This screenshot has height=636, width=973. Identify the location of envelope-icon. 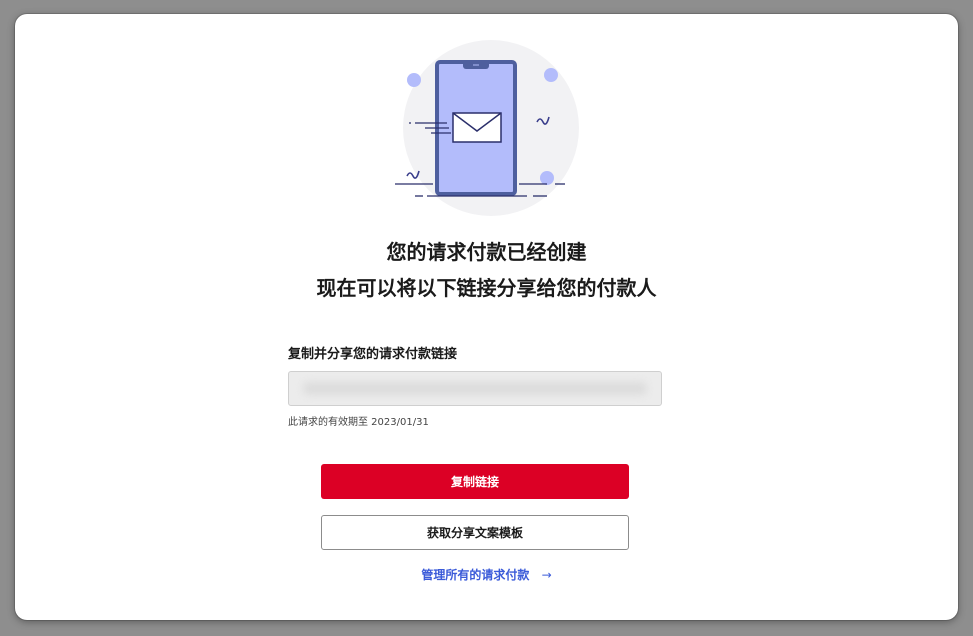
(477, 127).